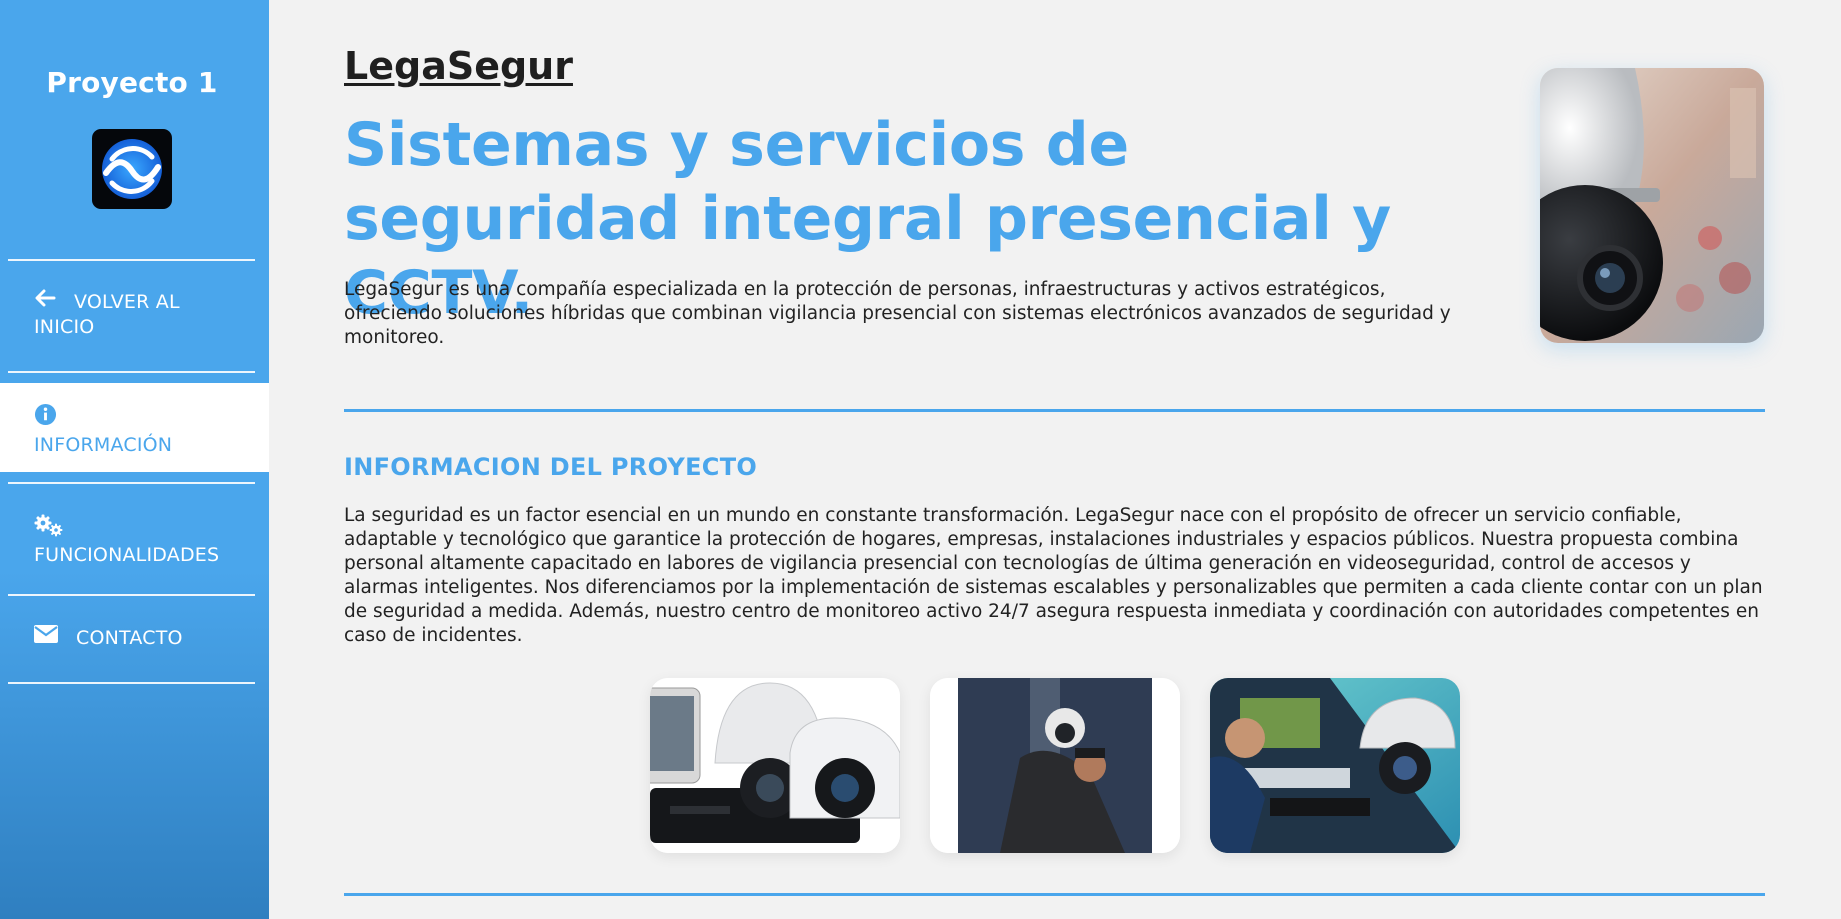 Image resolution: width=1841 pixels, height=919 pixels. What do you see at coordinates (1335, 765) in the screenshot?
I see `gallery-image-monitoring` at bounding box center [1335, 765].